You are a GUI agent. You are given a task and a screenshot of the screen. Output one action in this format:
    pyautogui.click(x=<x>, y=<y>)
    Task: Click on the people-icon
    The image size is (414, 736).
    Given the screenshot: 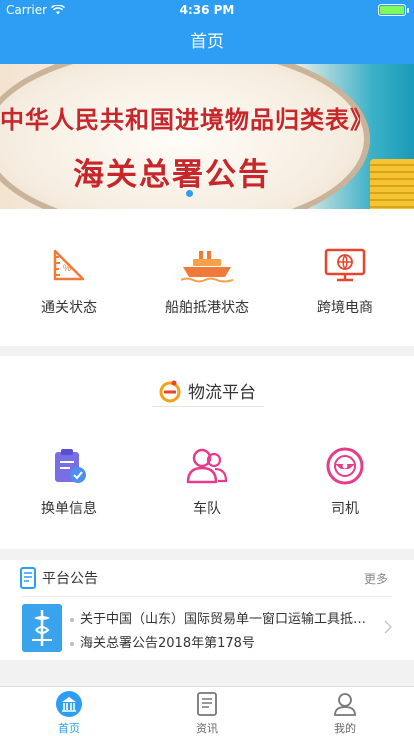 What is the action you would take?
    pyautogui.click(x=207, y=466)
    